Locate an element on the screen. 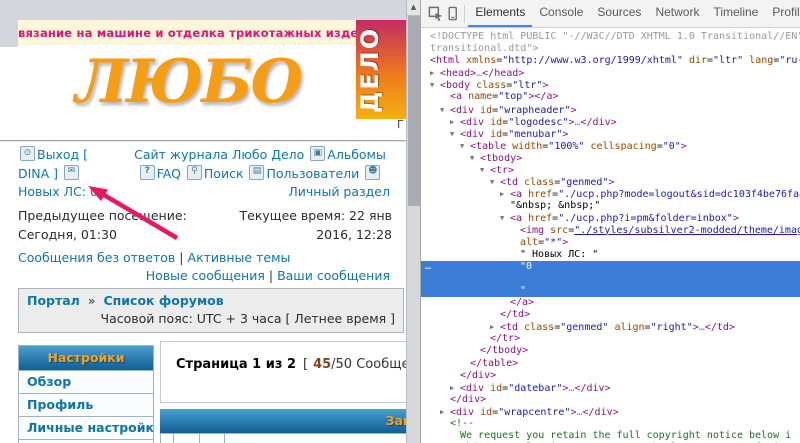 This screenshot has width=800, height=443. code-line: " Новых ЛС: " is located at coordinates (610, 255).